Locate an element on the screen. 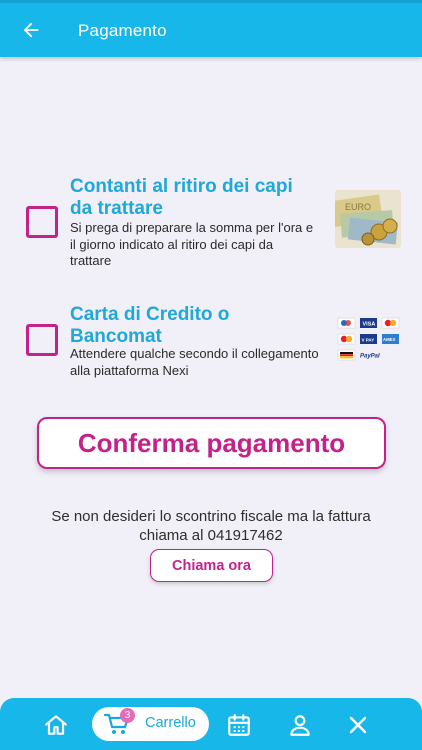  svg-text: V PAY is located at coordinates (368, 340).